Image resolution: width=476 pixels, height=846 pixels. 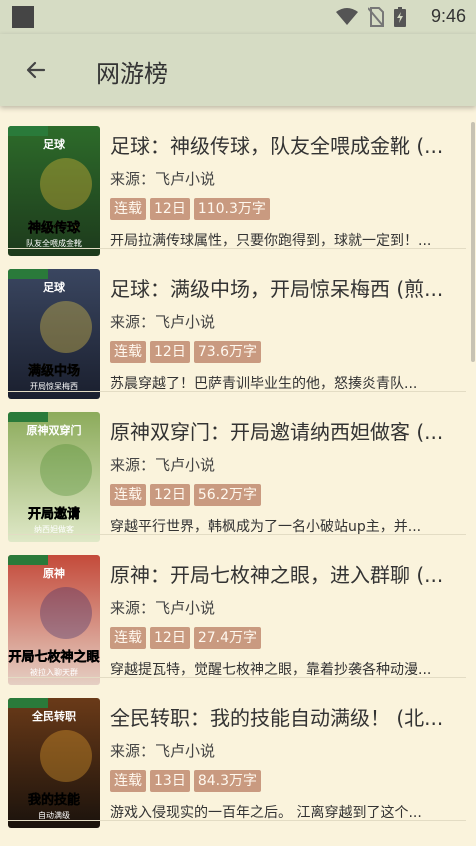 What do you see at coordinates (400, 17) in the screenshot?
I see `battery-charging-icon` at bounding box center [400, 17].